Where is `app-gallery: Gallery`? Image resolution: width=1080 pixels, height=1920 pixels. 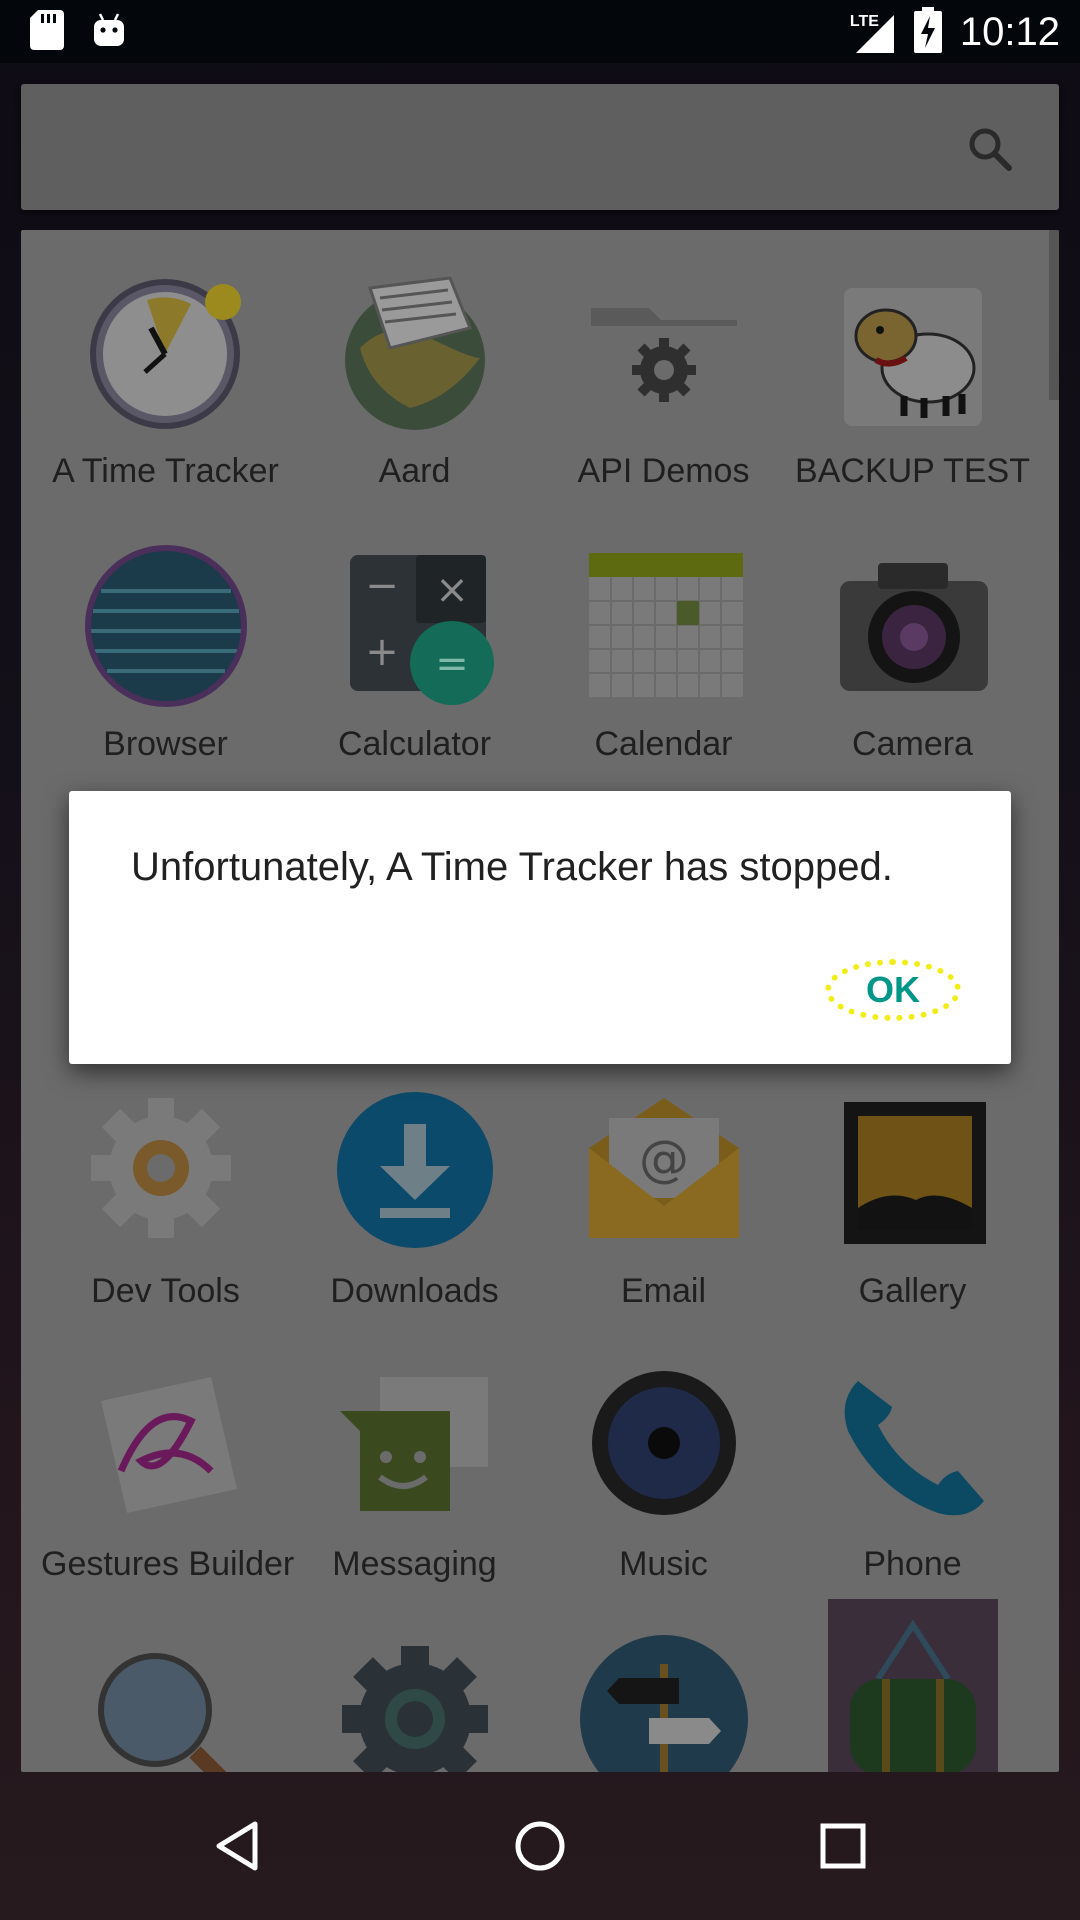
app-gallery: Gallery is located at coordinates (912, 1185).